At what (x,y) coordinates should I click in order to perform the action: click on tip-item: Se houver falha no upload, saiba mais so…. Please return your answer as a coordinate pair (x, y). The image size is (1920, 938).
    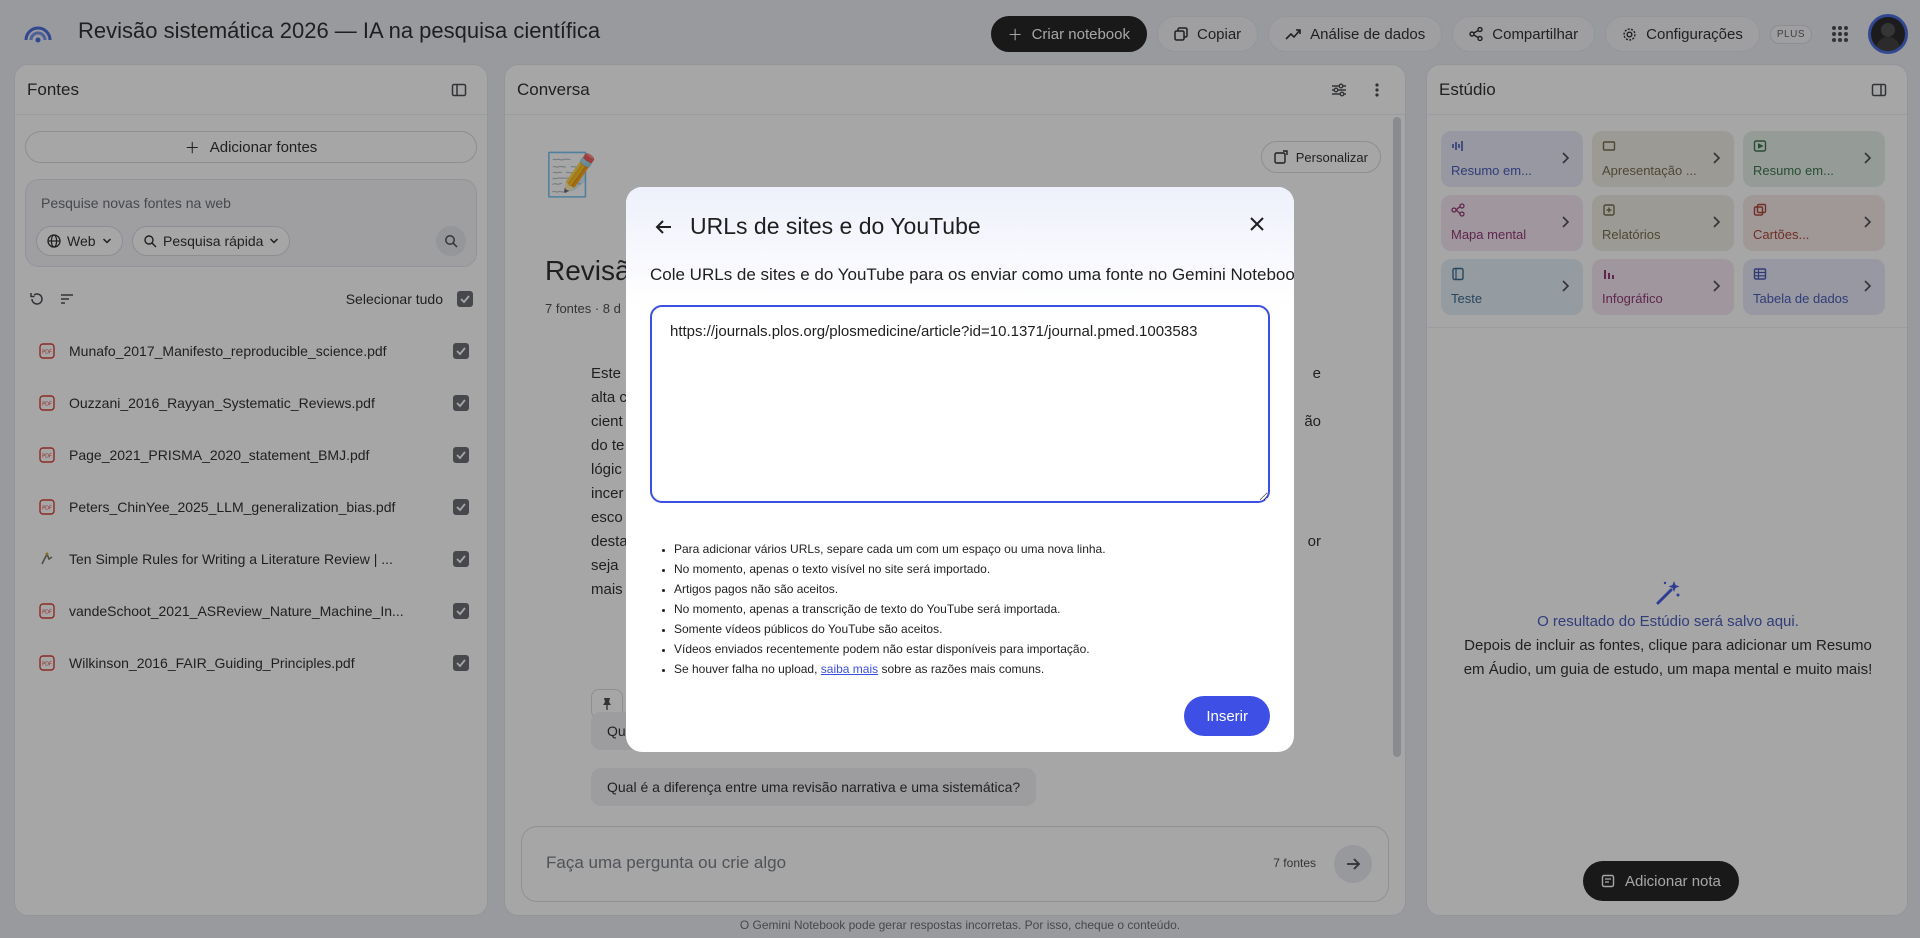
    Looking at the image, I should click on (890, 669).